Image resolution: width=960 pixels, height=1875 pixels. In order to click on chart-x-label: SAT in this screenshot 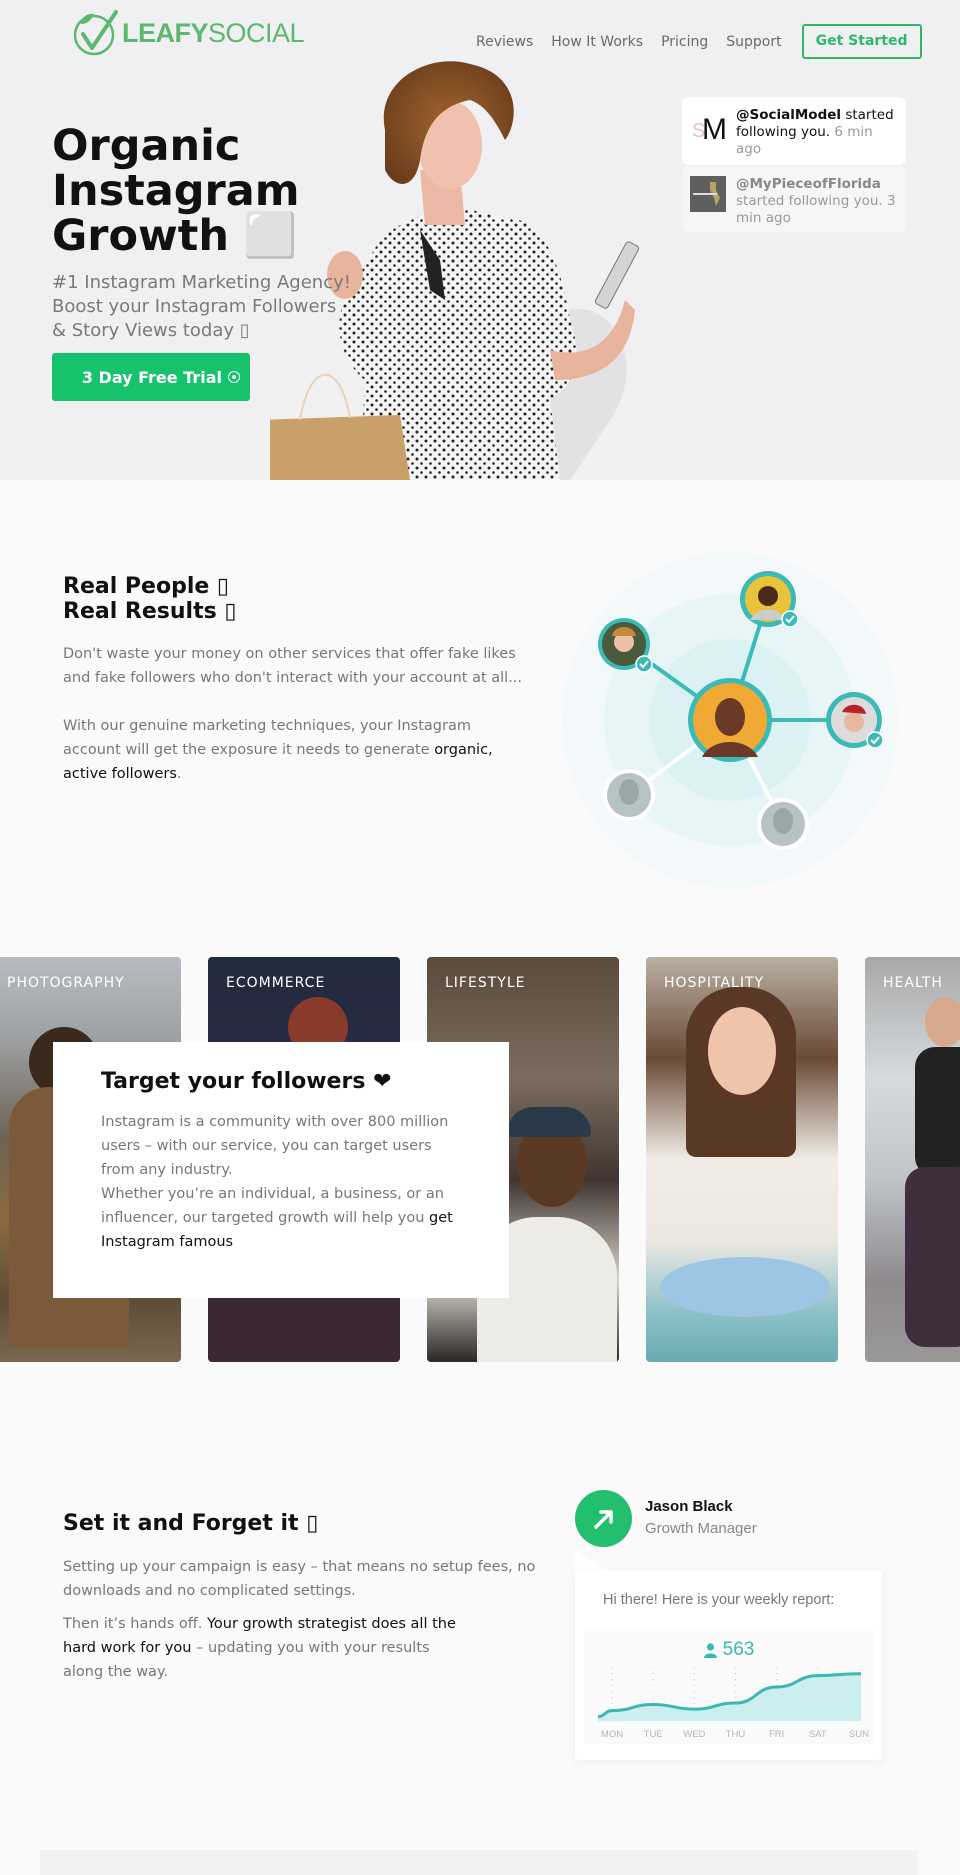, I will do `click(818, 1734)`.